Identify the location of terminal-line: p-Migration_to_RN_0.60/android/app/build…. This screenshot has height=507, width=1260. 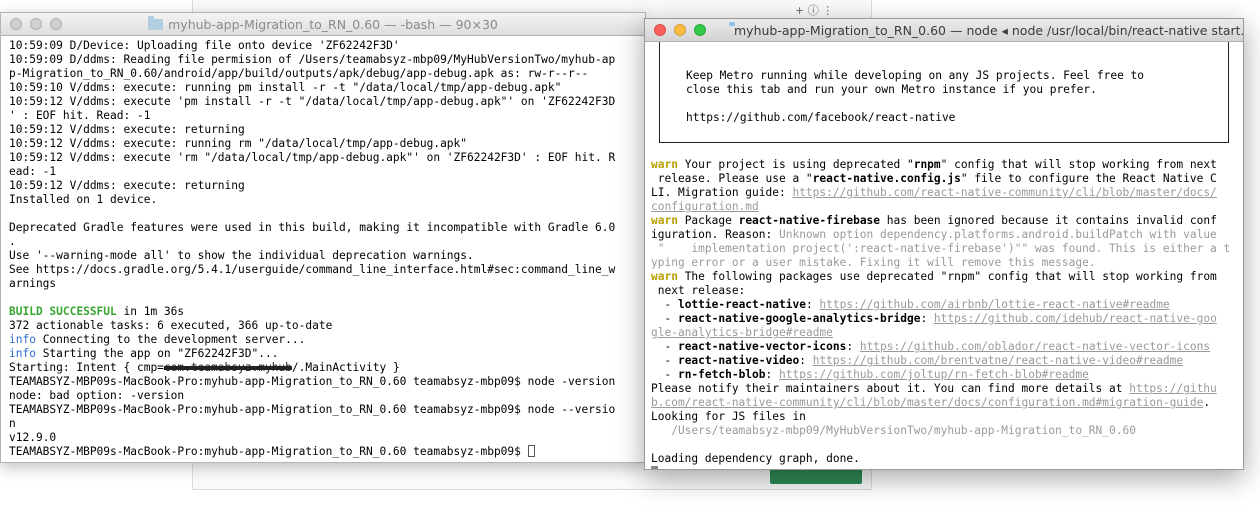
(327, 74).